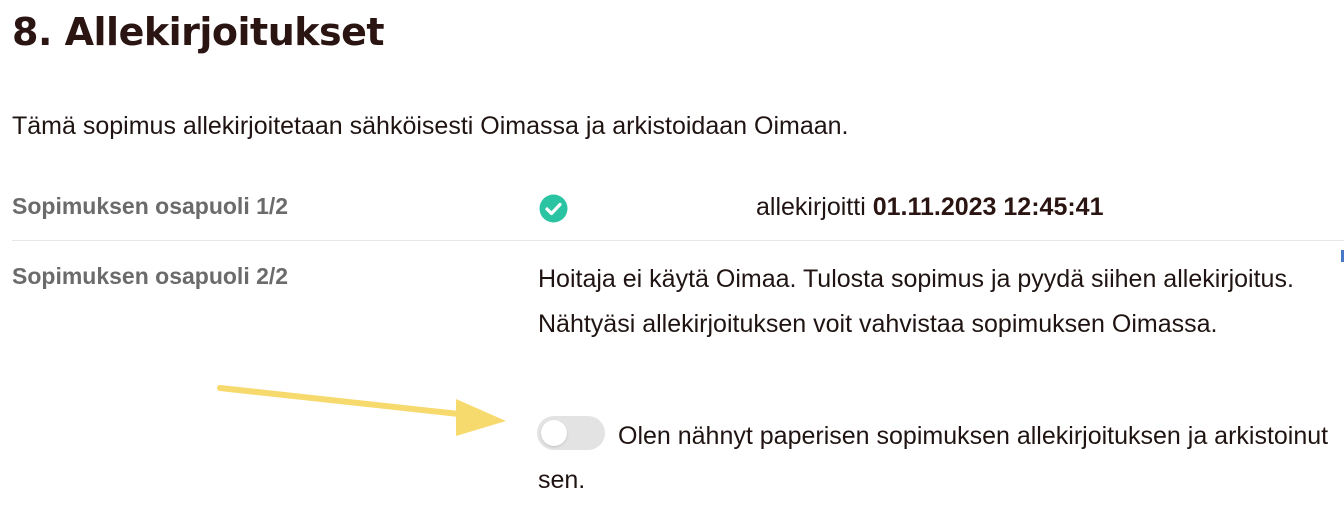  I want to click on party-2-label: Sopimuksen osapuoli 2/2, so click(150, 276).